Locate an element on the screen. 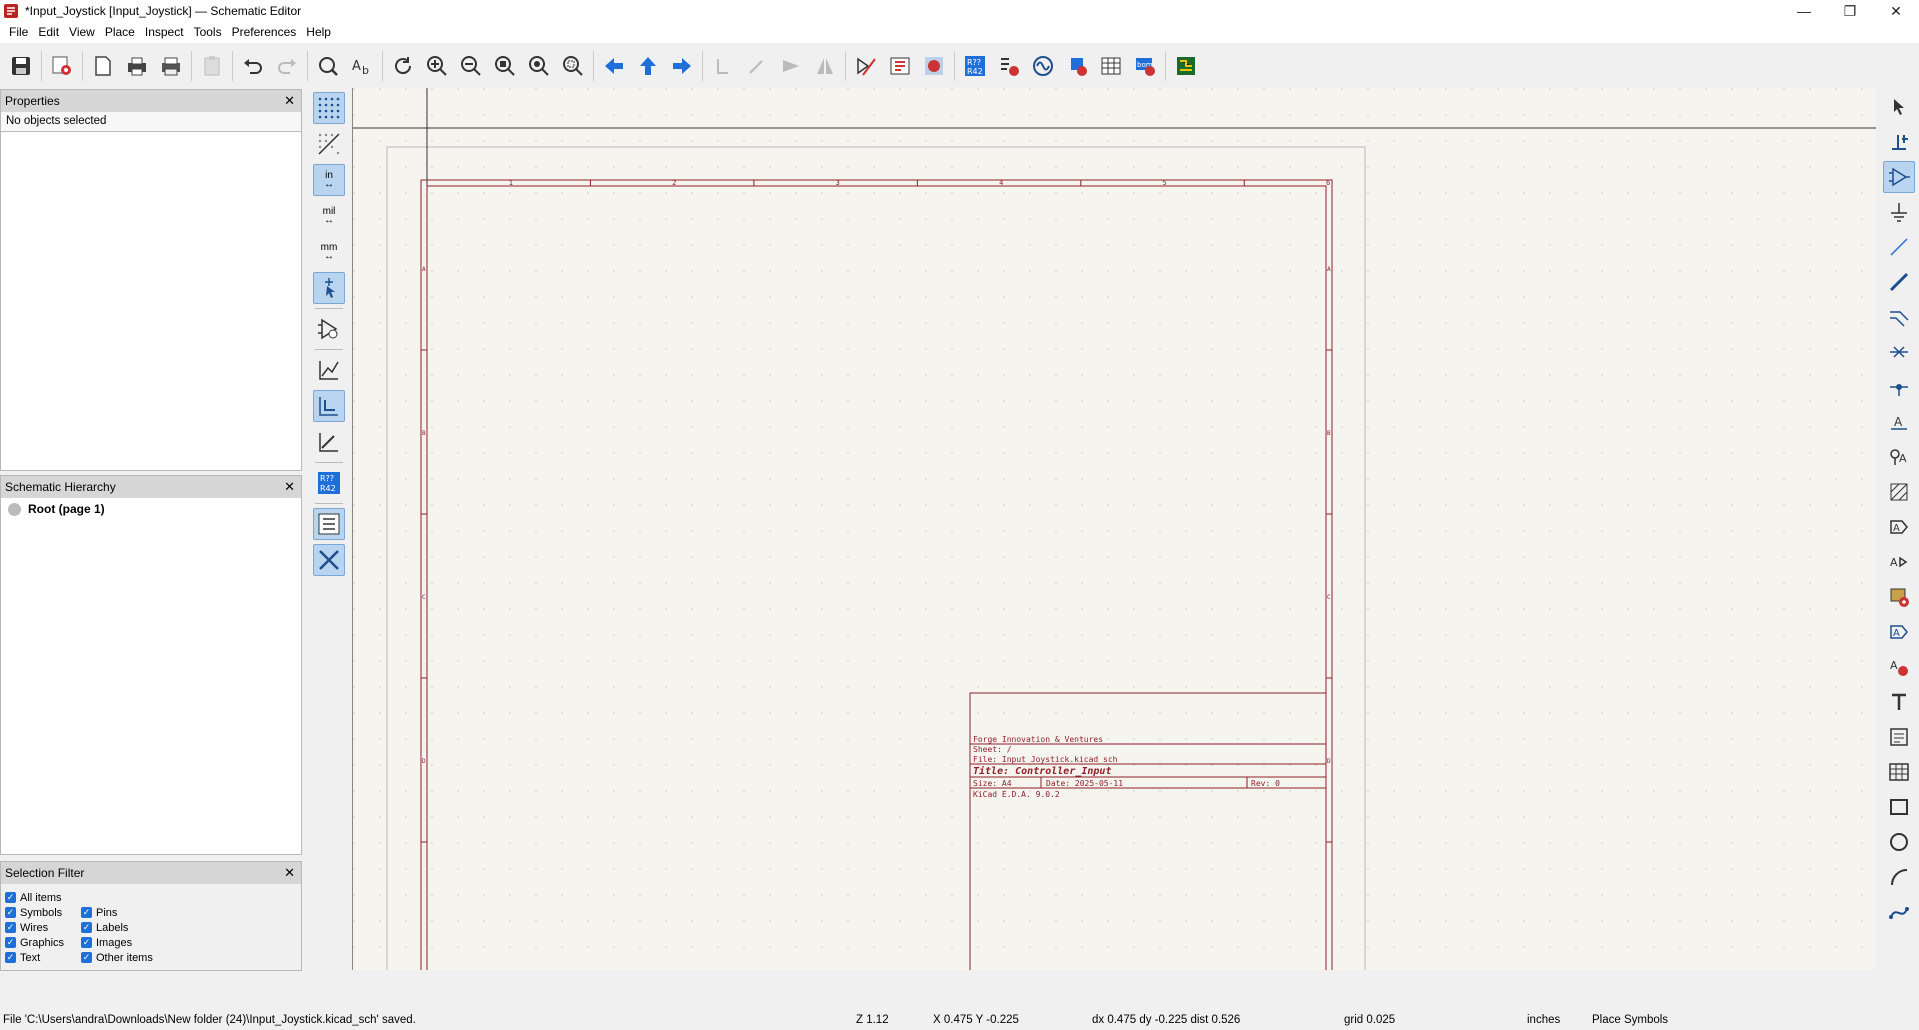 Image resolution: width=1919 pixels, height=1030 pixels. navigate-forward-button is located at coordinates (682, 66).